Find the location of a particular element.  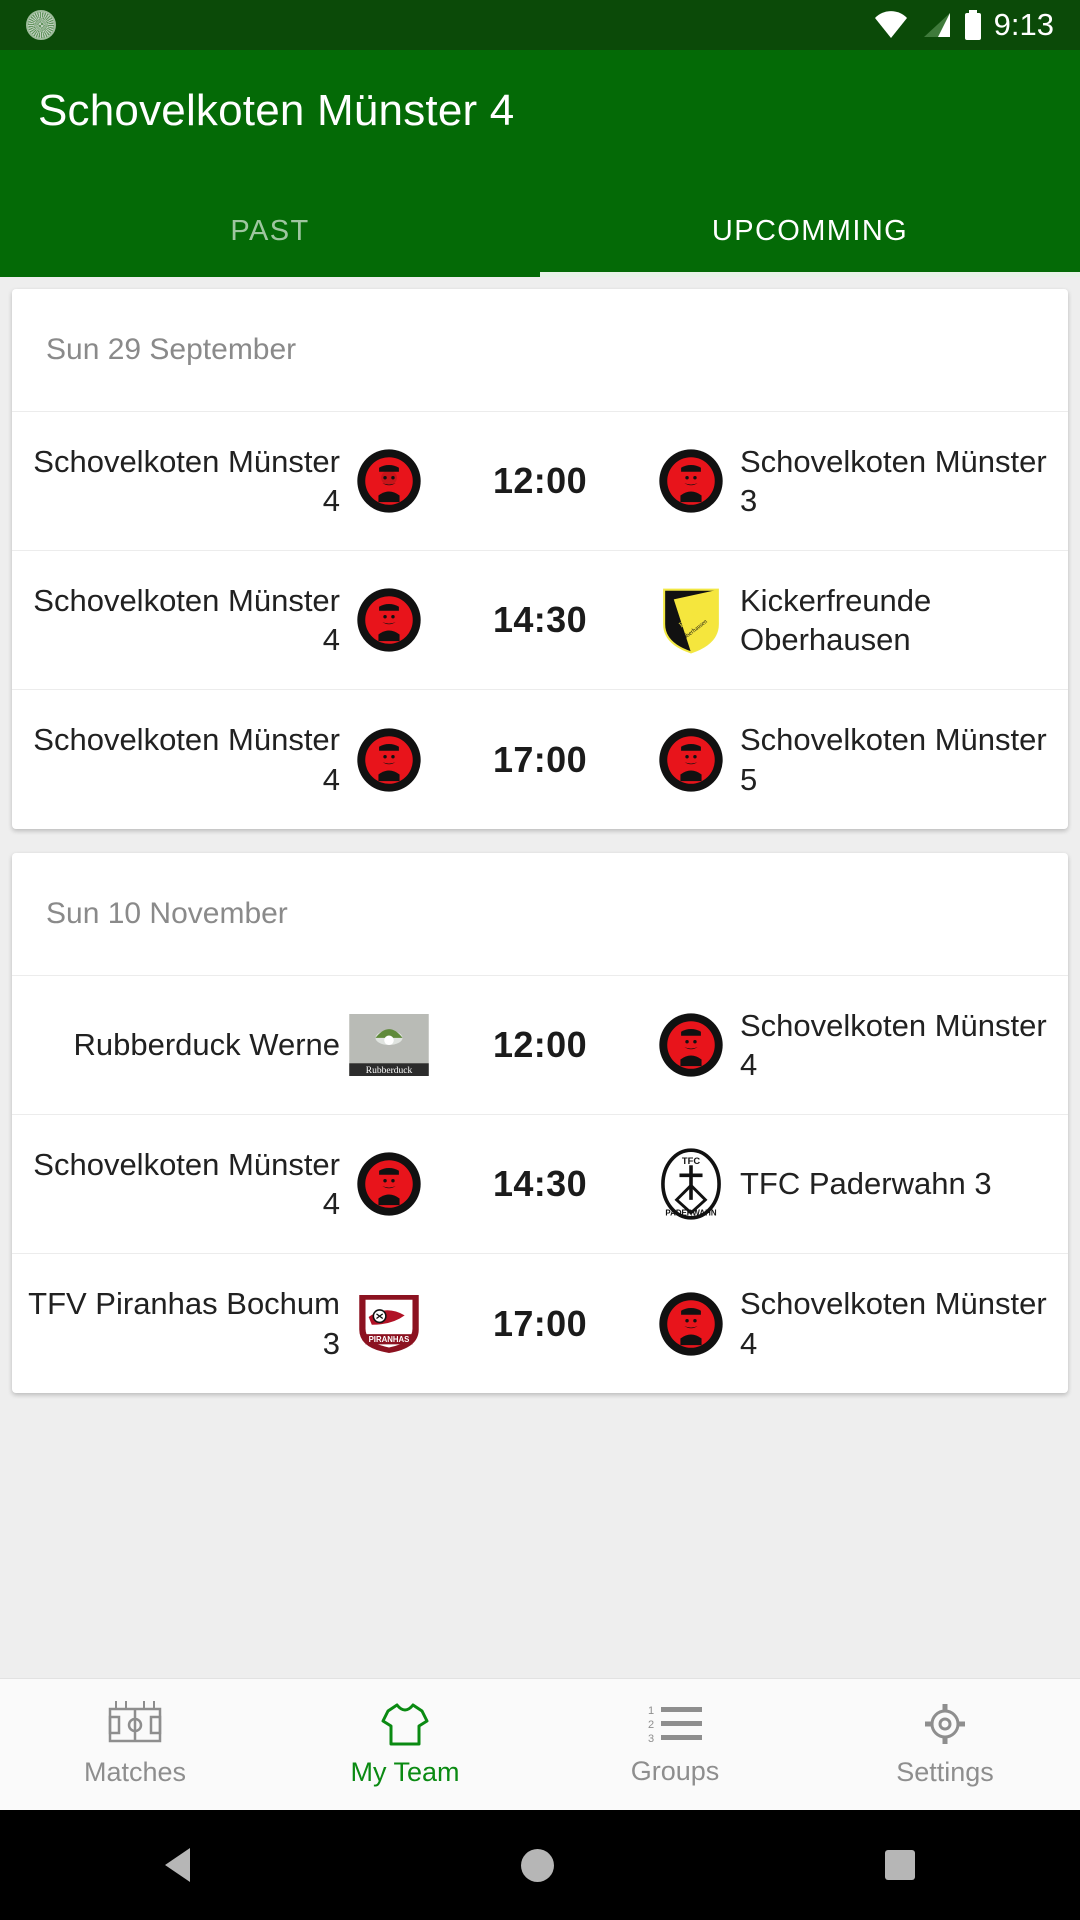

page-title: Schovelkoten Münster 4 is located at coordinates (276, 110).